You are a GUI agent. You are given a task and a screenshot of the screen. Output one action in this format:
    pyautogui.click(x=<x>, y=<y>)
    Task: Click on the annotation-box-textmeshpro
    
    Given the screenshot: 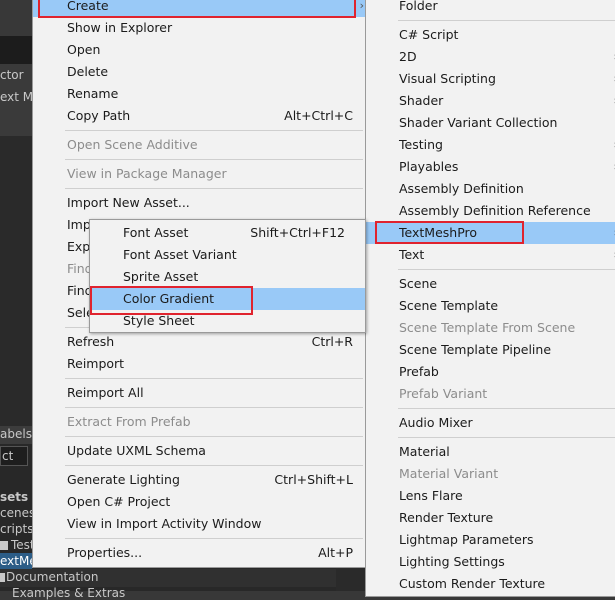 What is the action you would take?
    pyautogui.click(x=449, y=232)
    